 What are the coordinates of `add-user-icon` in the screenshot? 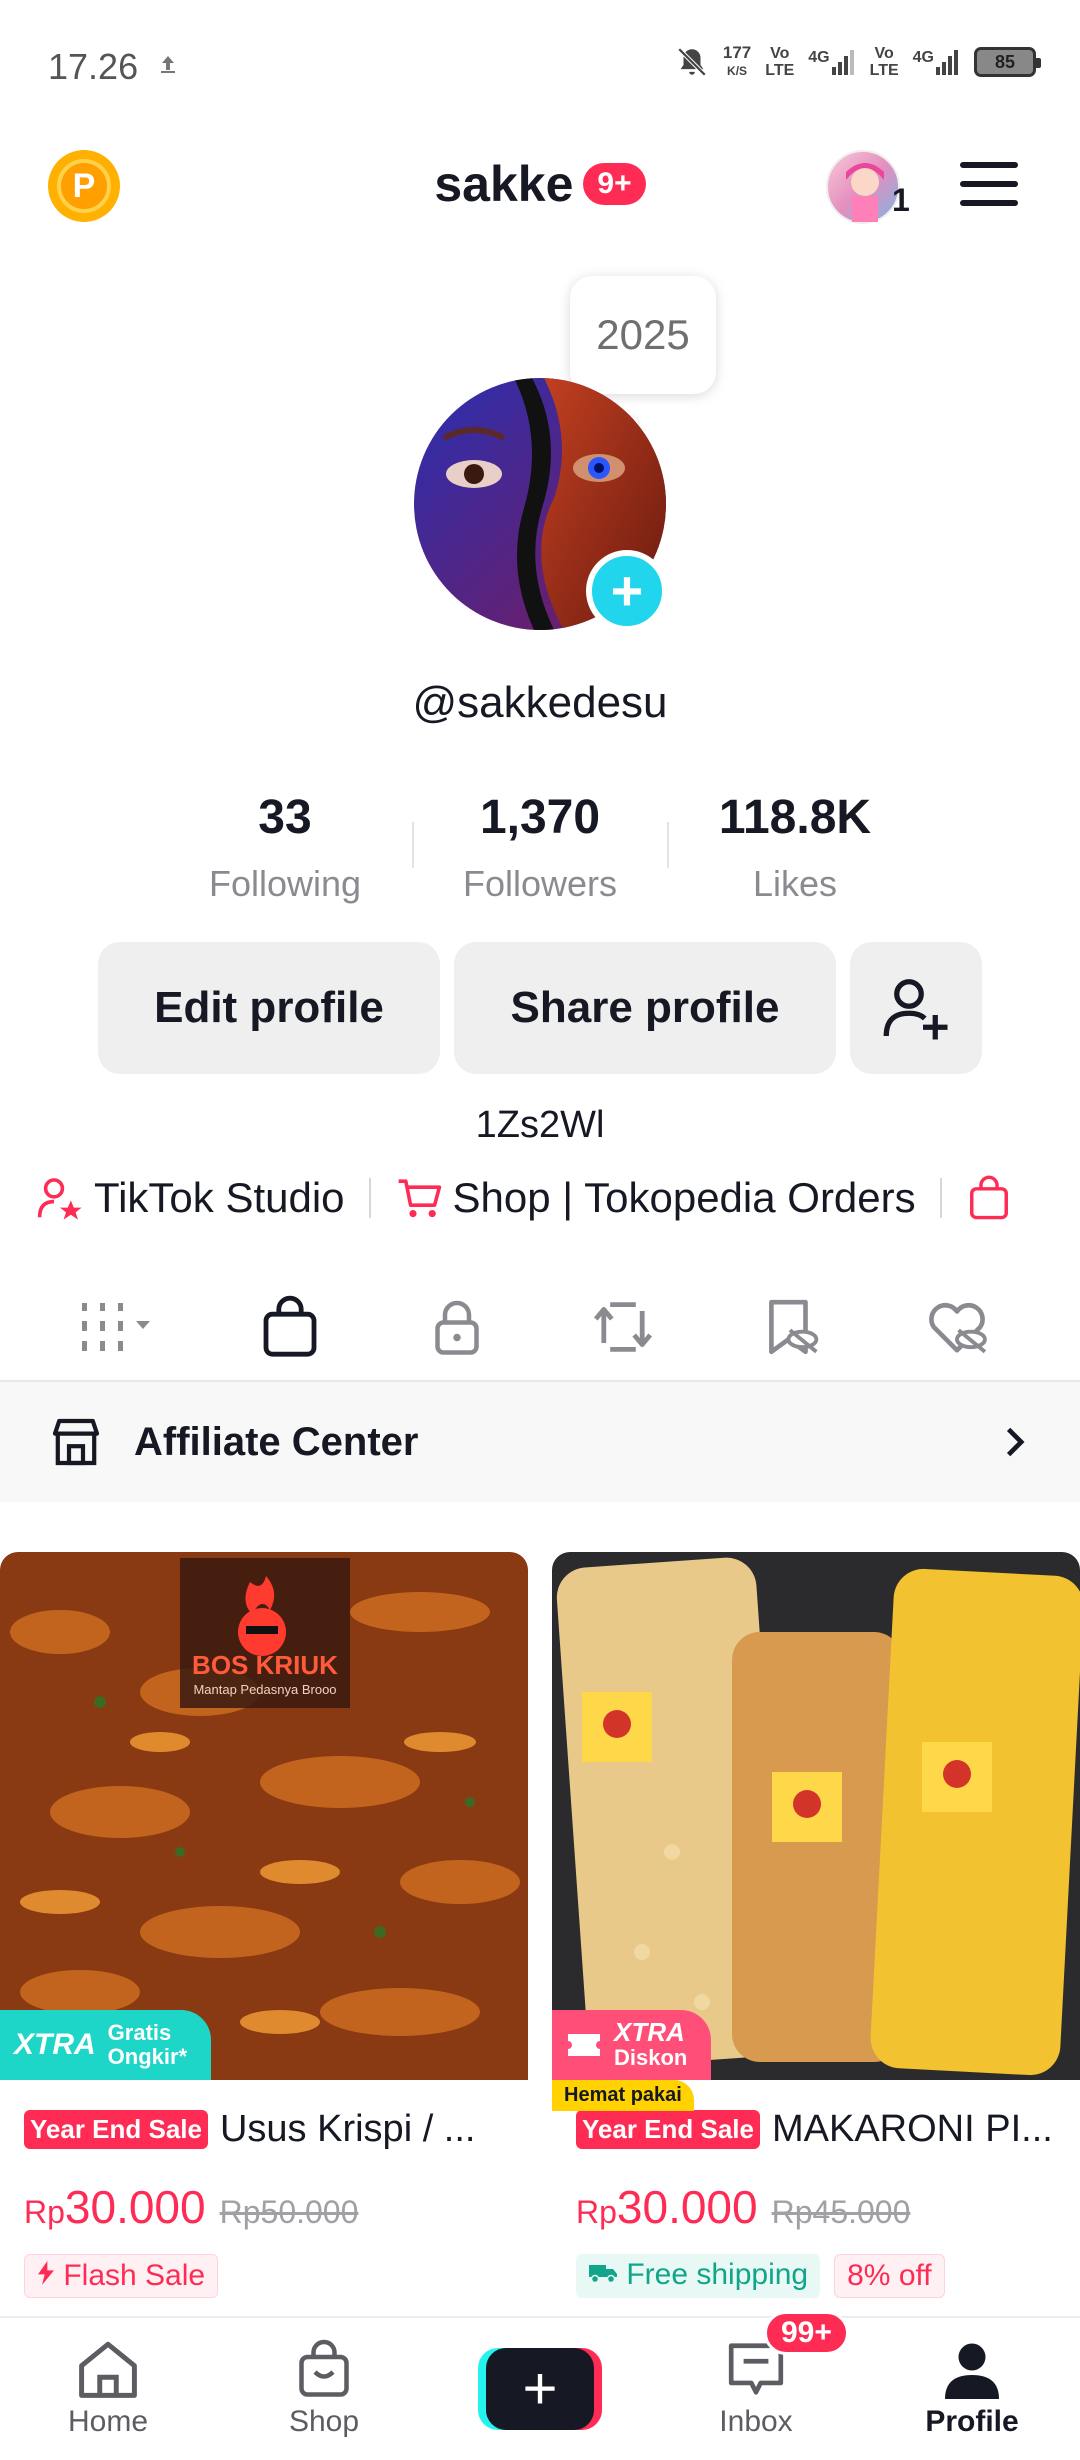 It's located at (915, 1009).